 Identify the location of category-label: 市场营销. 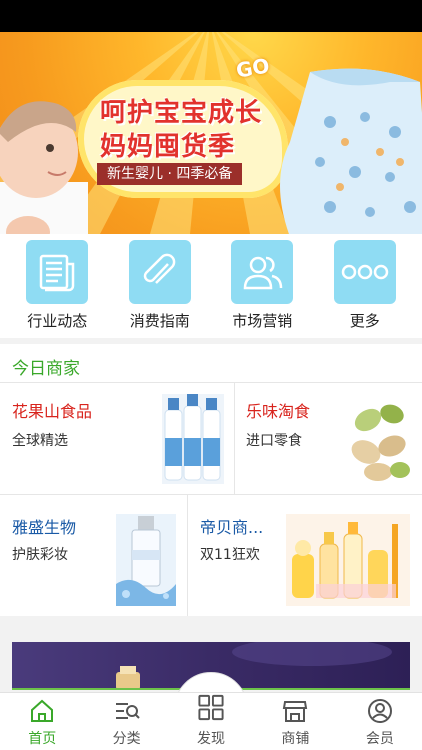
(262, 321).